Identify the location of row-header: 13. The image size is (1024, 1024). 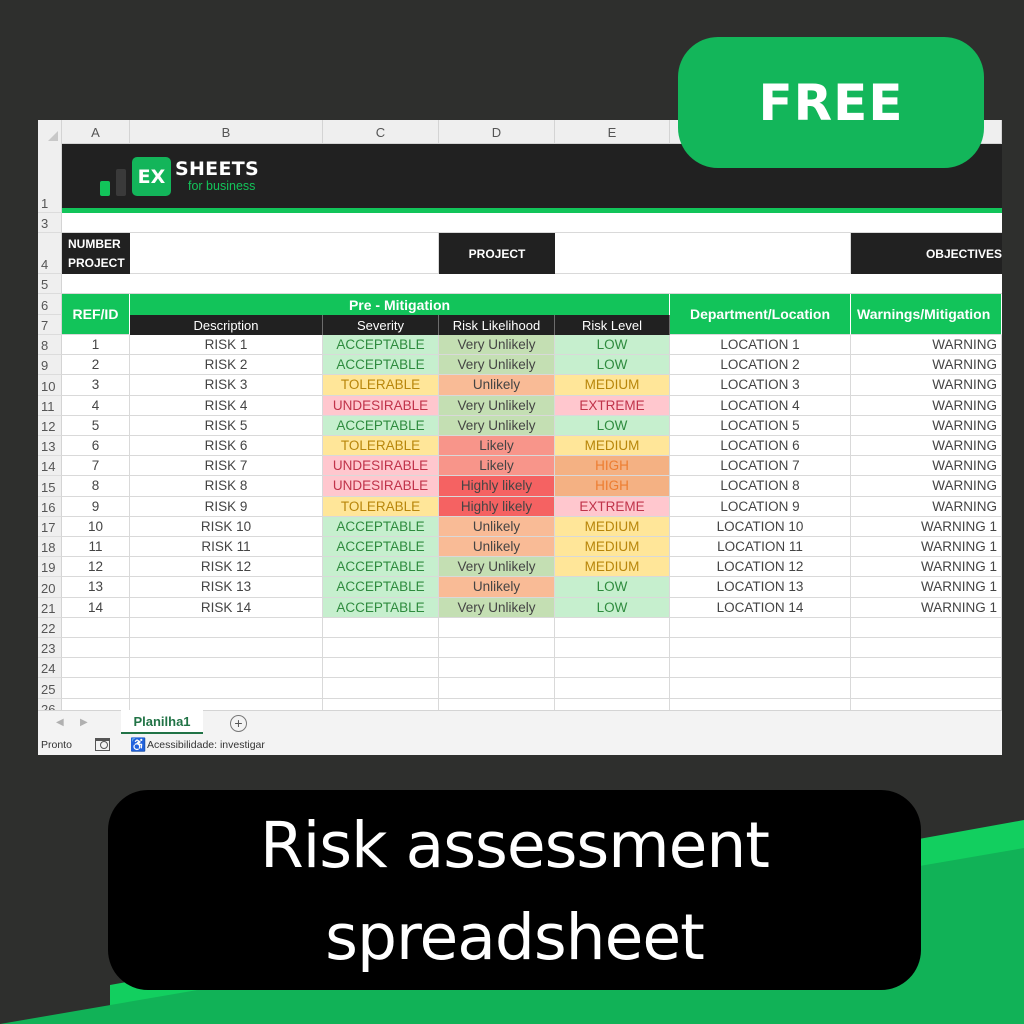
(50, 446).